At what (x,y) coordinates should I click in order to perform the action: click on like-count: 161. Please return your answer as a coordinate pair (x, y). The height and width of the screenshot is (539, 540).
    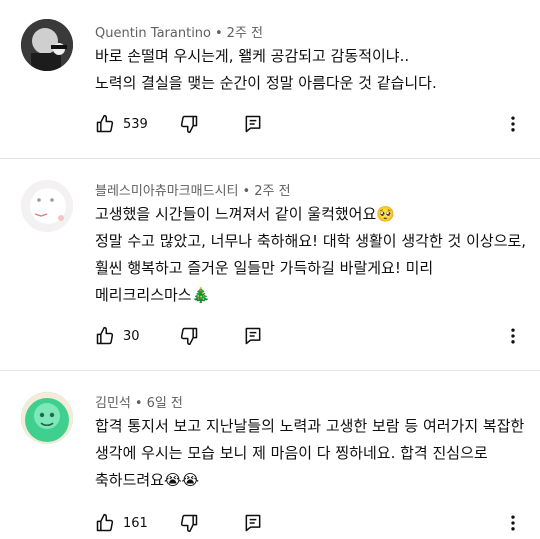
    Looking at the image, I should click on (135, 523).